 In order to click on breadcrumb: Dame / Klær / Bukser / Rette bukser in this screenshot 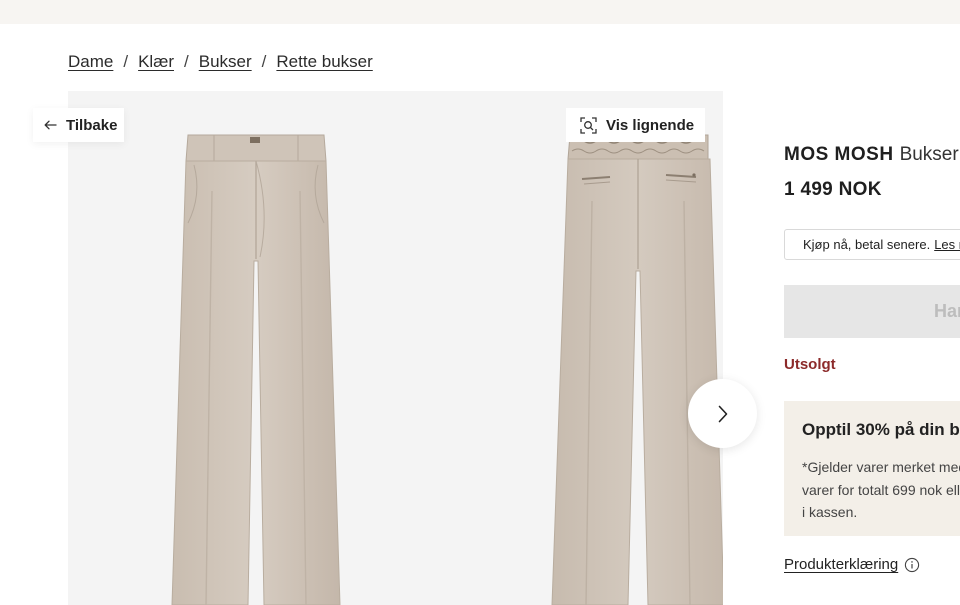, I will do `click(220, 62)`.